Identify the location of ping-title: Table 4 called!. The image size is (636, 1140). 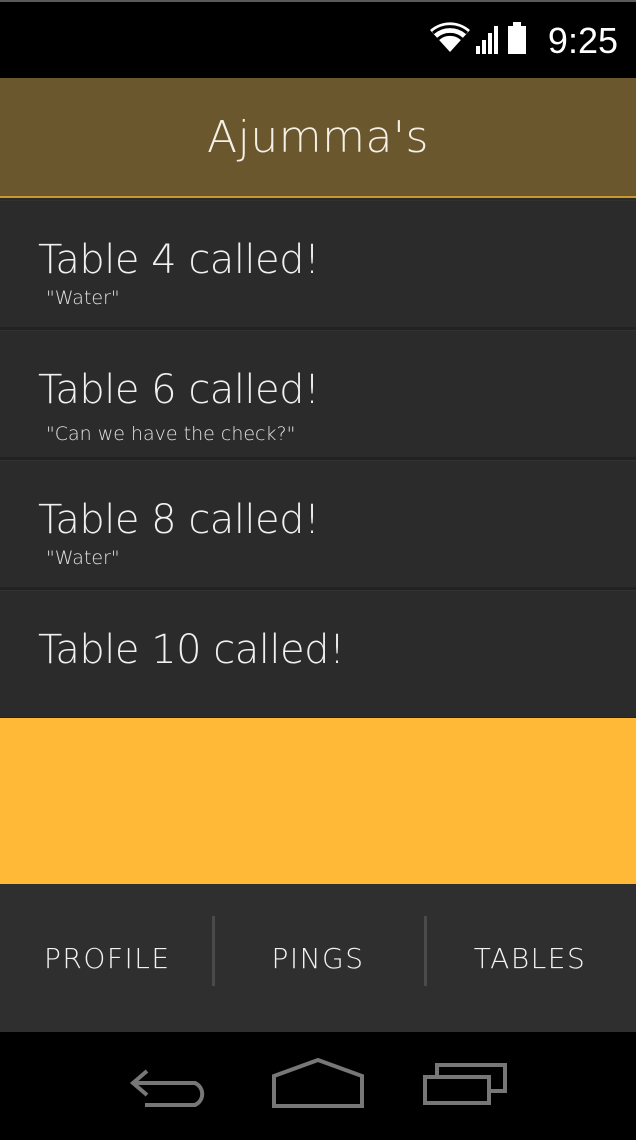
(179, 260).